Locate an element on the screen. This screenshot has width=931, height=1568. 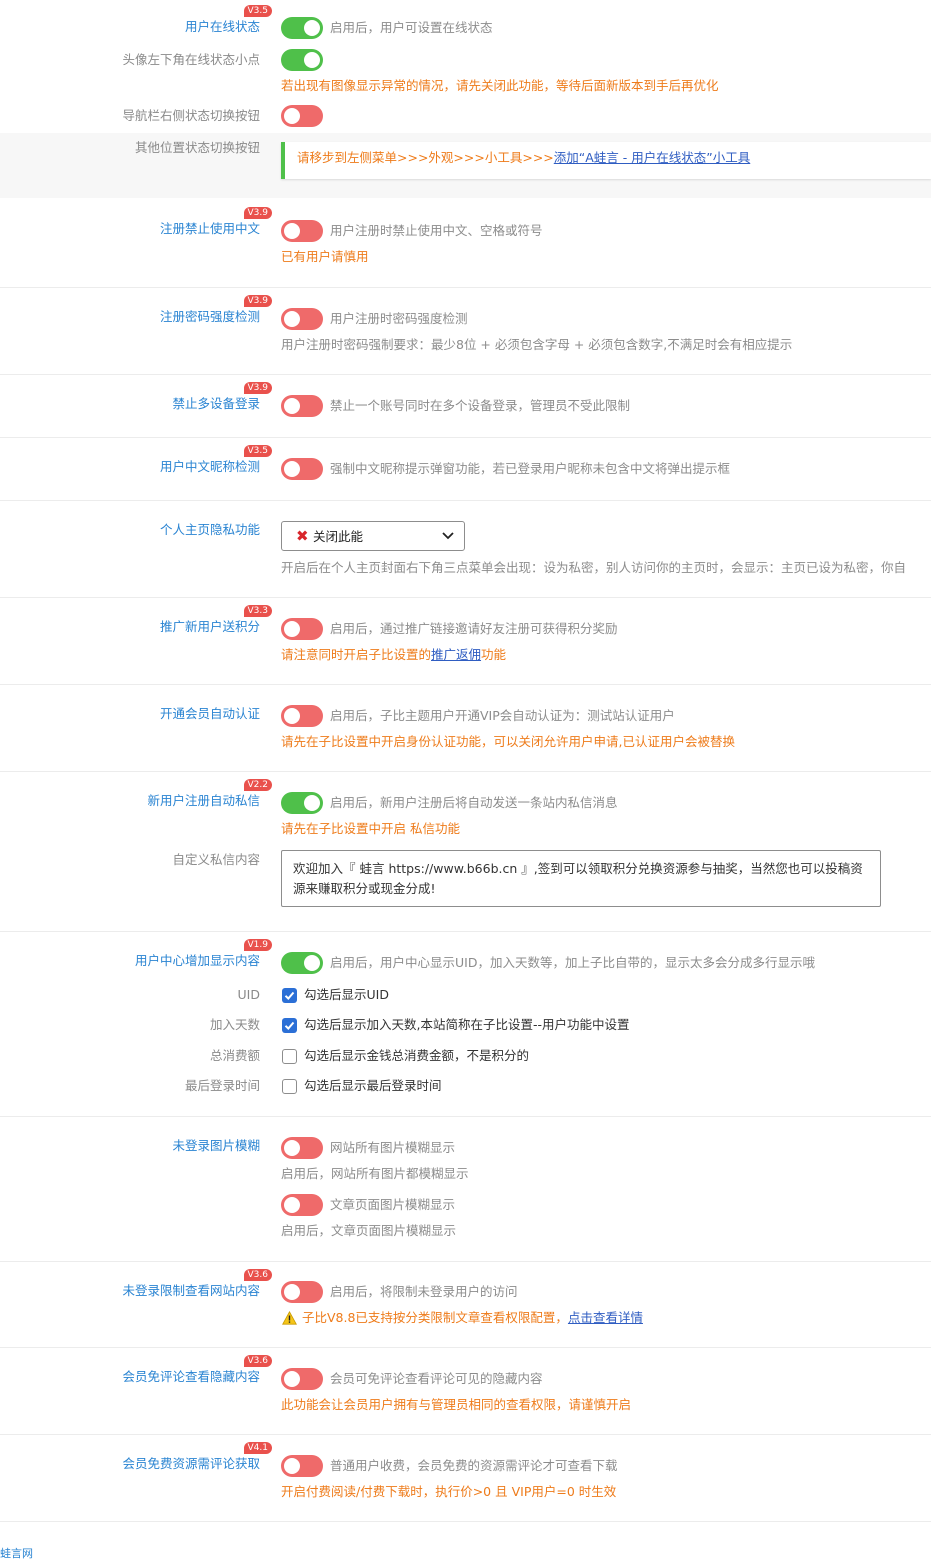
desc-blur-article: 启用后，文章页面图片模糊显示 is located at coordinates (369, 1230).